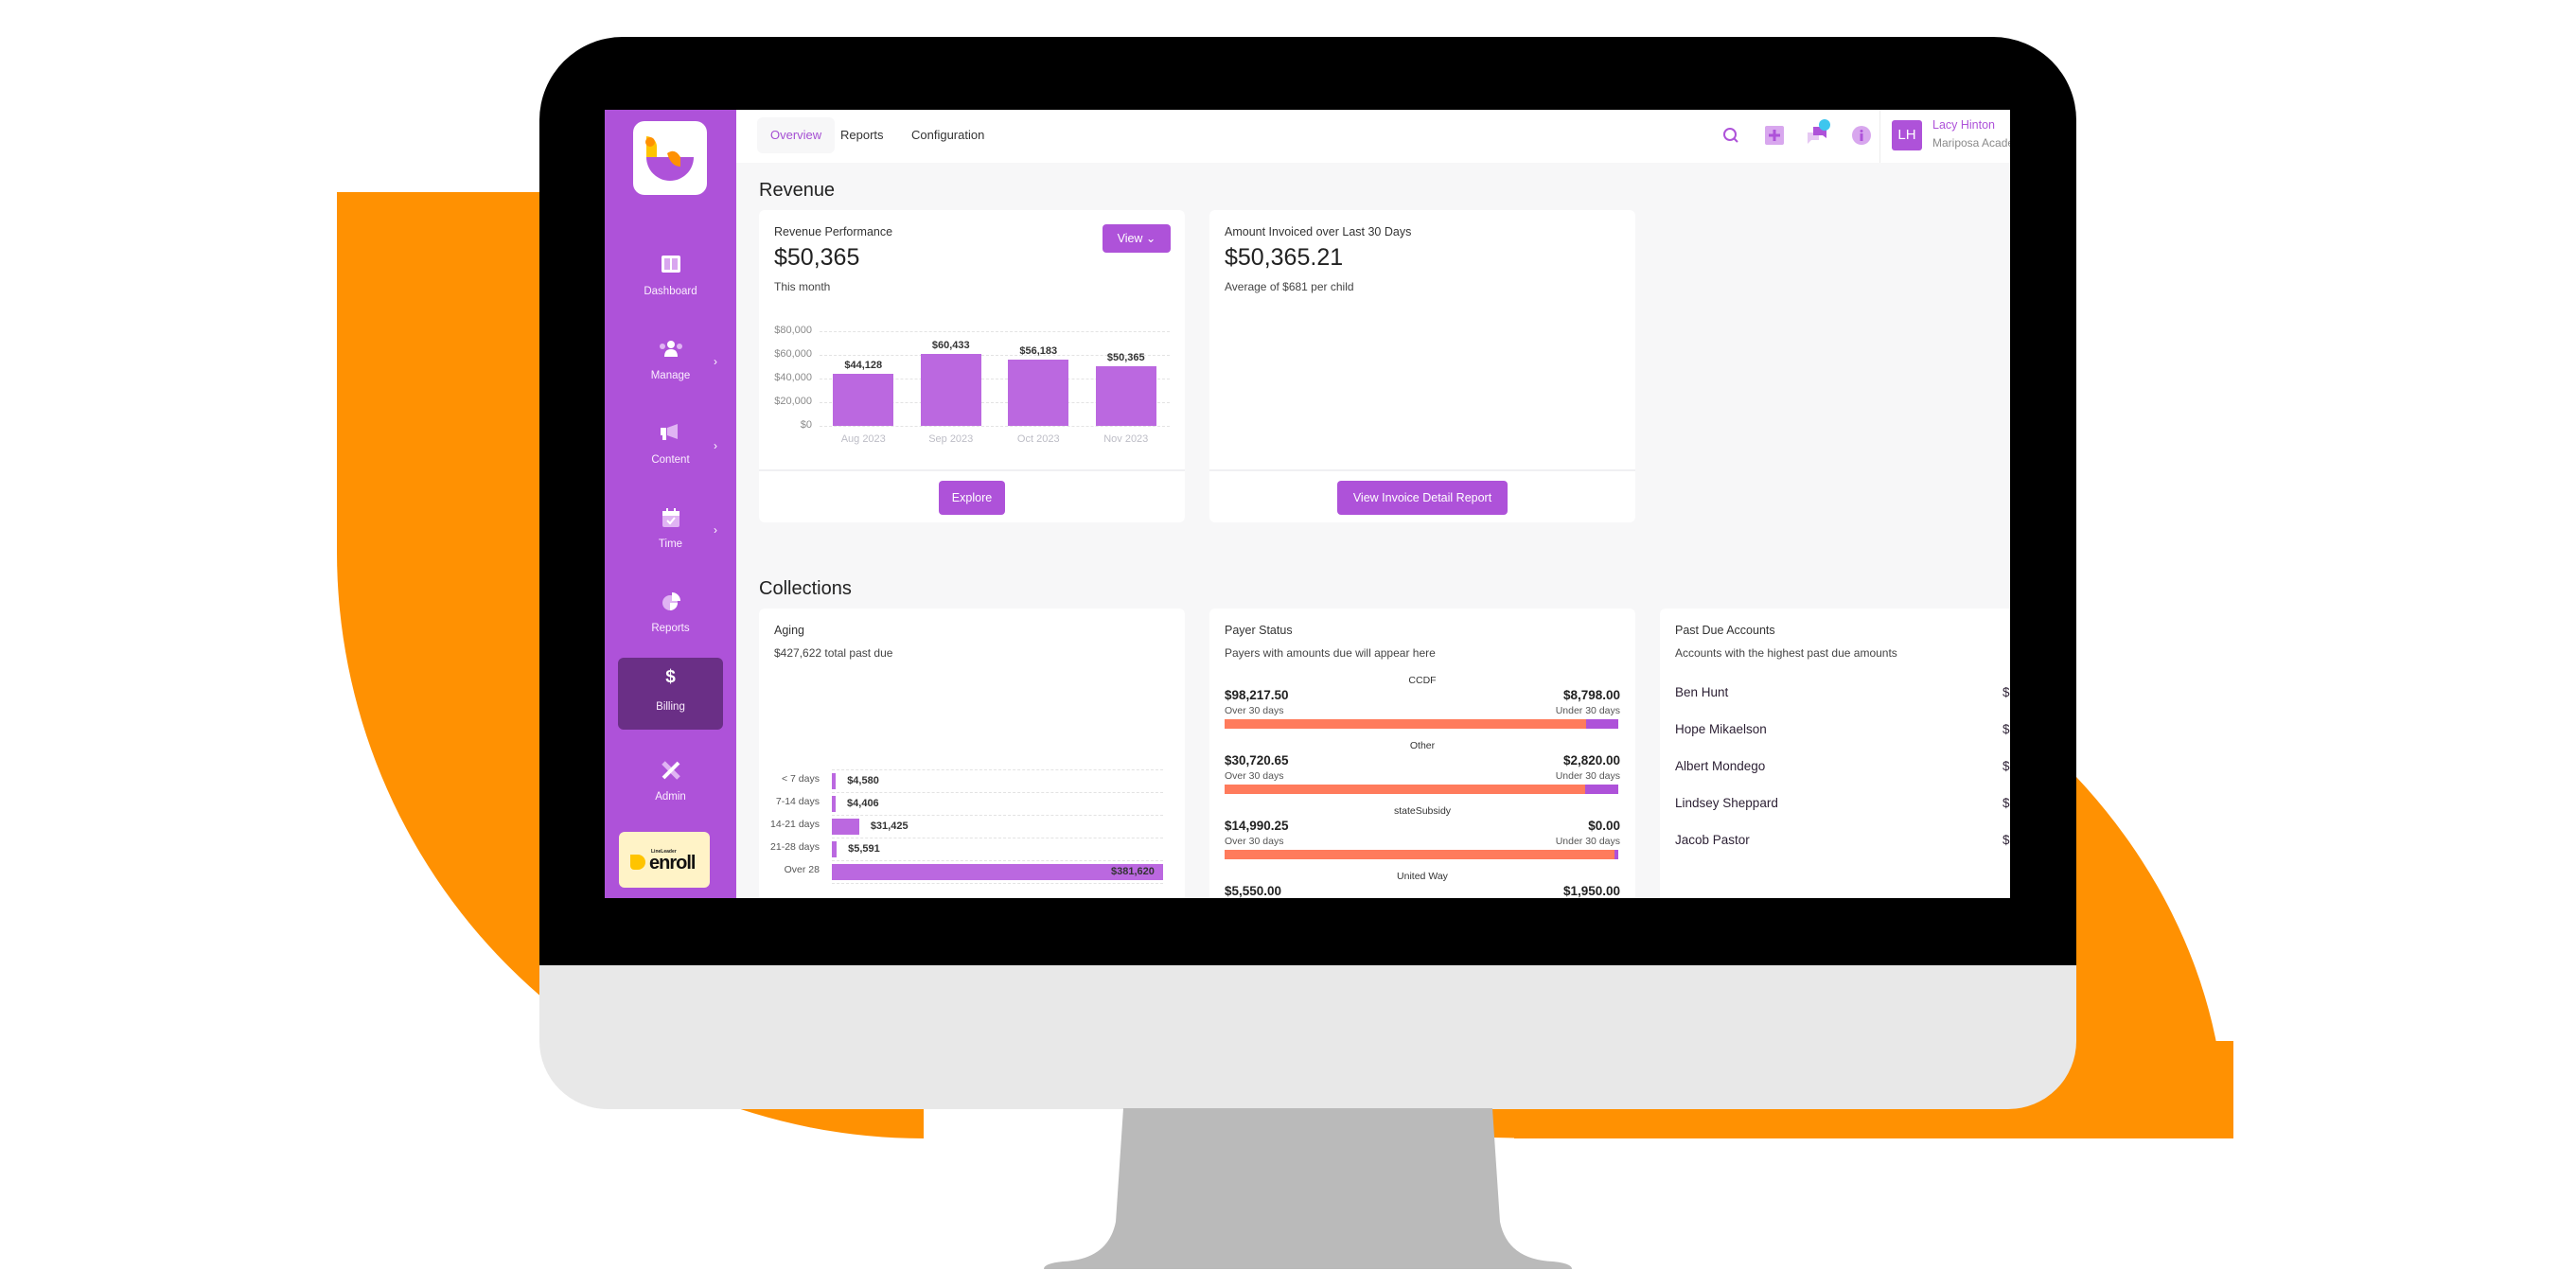  What do you see at coordinates (796, 135) in the screenshot?
I see `tab-overview: Overview` at bounding box center [796, 135].